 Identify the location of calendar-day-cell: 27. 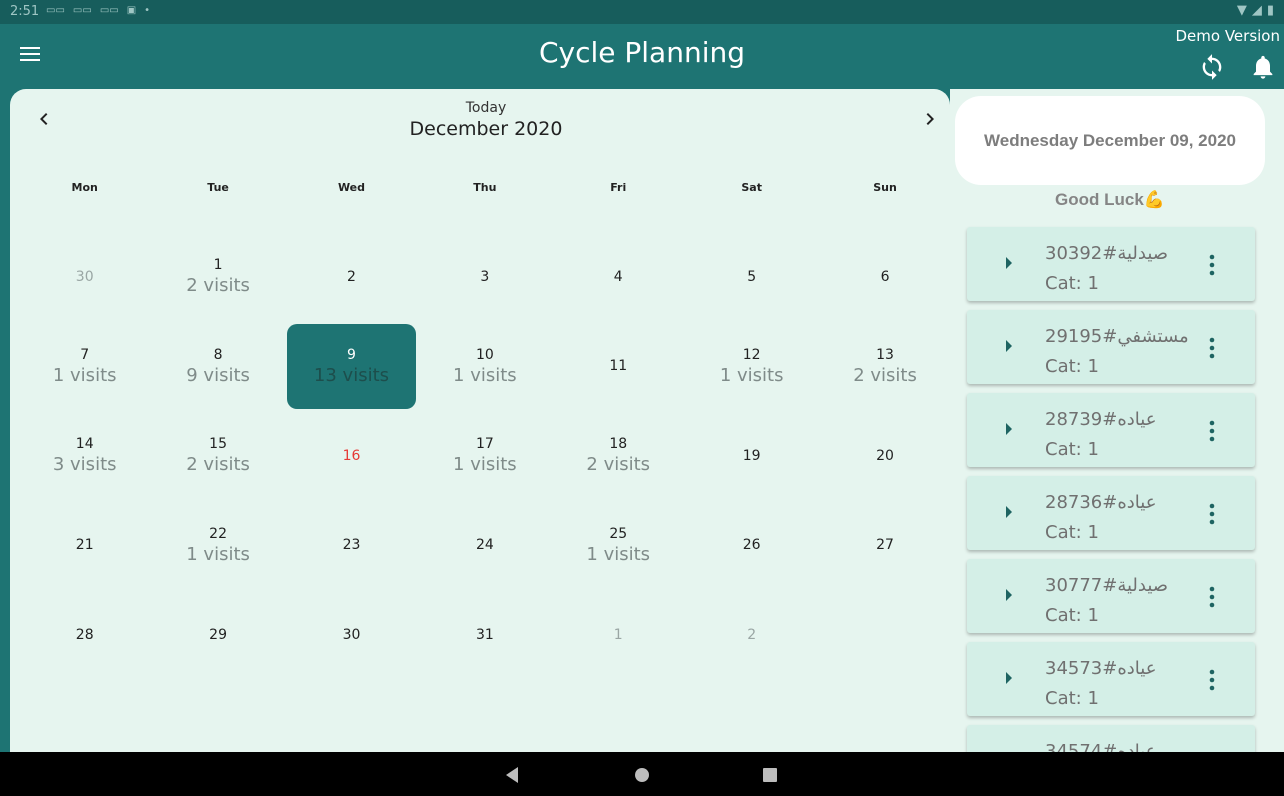
(884, 546).